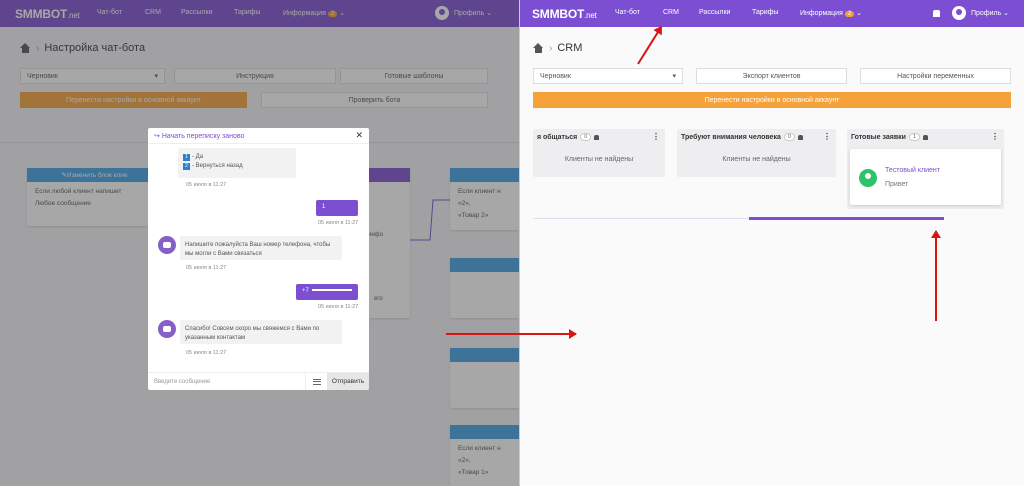 The height and width of the screenshot is (486, 1024). Describe the element at coordinates (316, 381) in the screenshot. I see `menu-icon` at that location.